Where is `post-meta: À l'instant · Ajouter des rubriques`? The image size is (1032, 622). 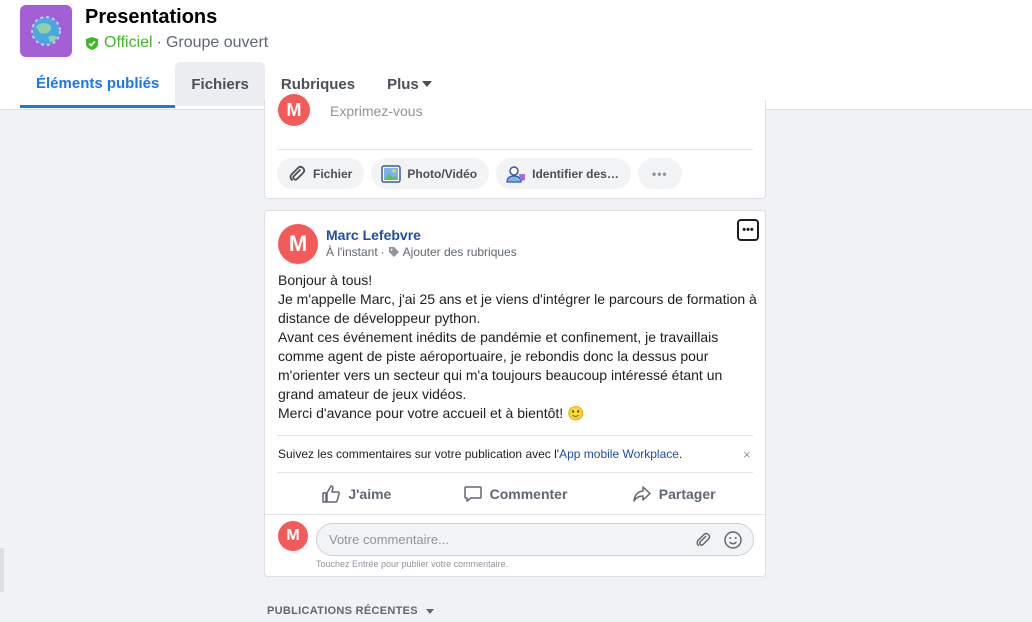
post-meta: À l'instant · Ajouter des rubriques is located at coordinates (421, 252).